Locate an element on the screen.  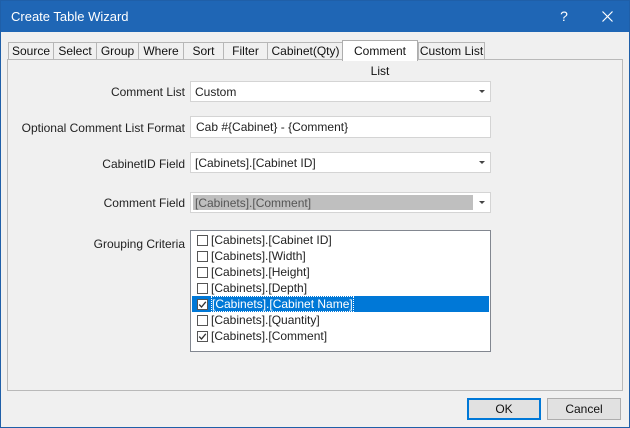
list-item-label: [Cabinets].[Cabinet Name] is located at coordinates (282, 304).